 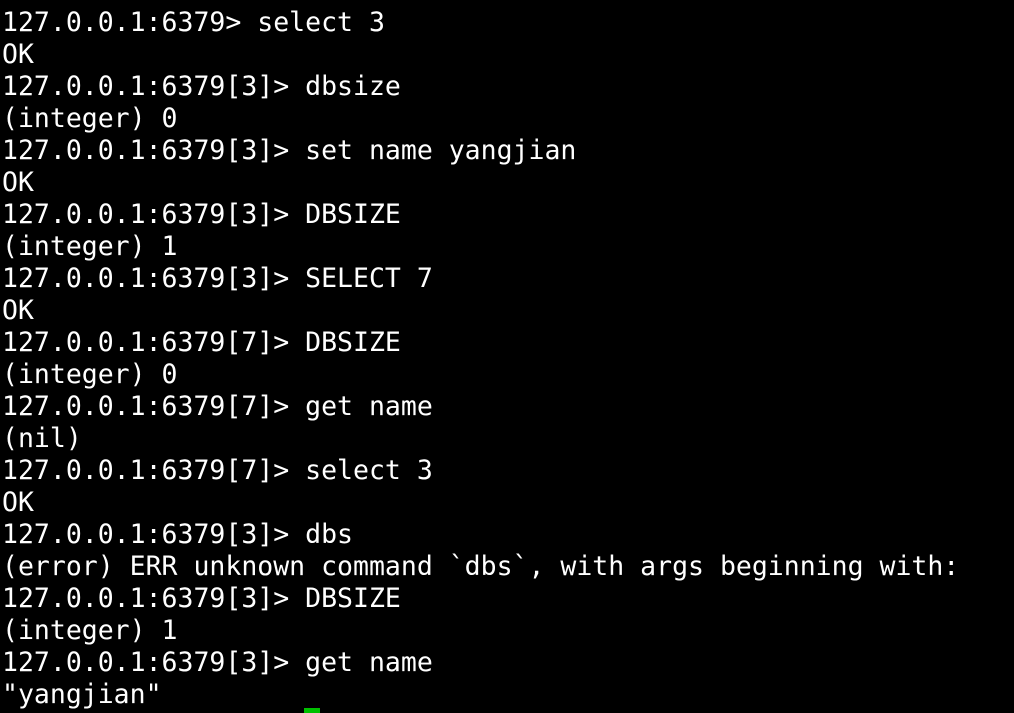 I want to click on terminal-line: 127.0.0.1:6379[3]> dbsize, so click(x=201, y=86).